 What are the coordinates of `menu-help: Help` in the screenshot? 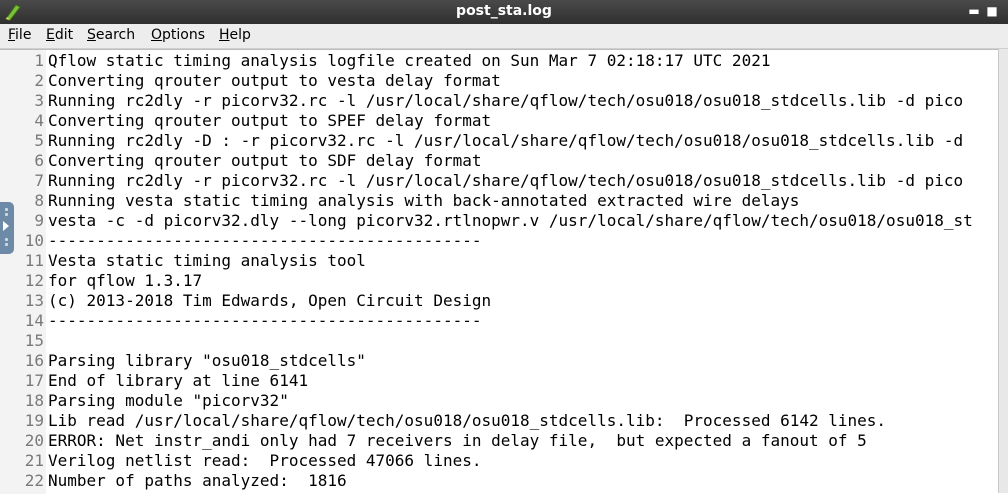 It's located at (235, 35).